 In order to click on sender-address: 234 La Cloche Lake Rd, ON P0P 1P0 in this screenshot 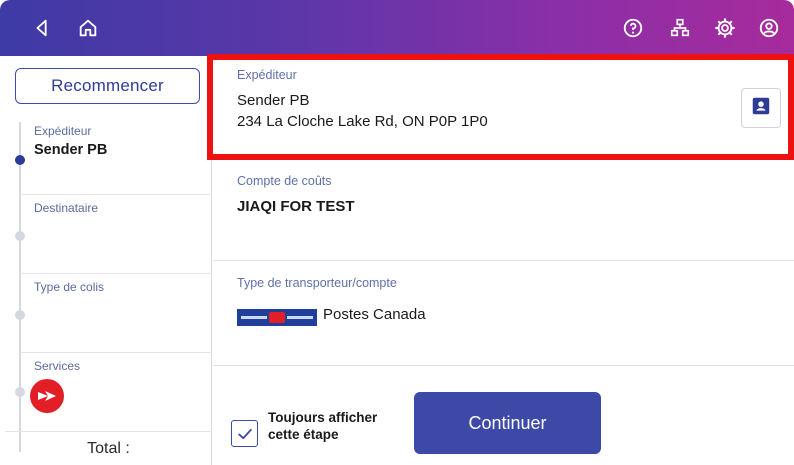, I will do `click(362, 121)`.